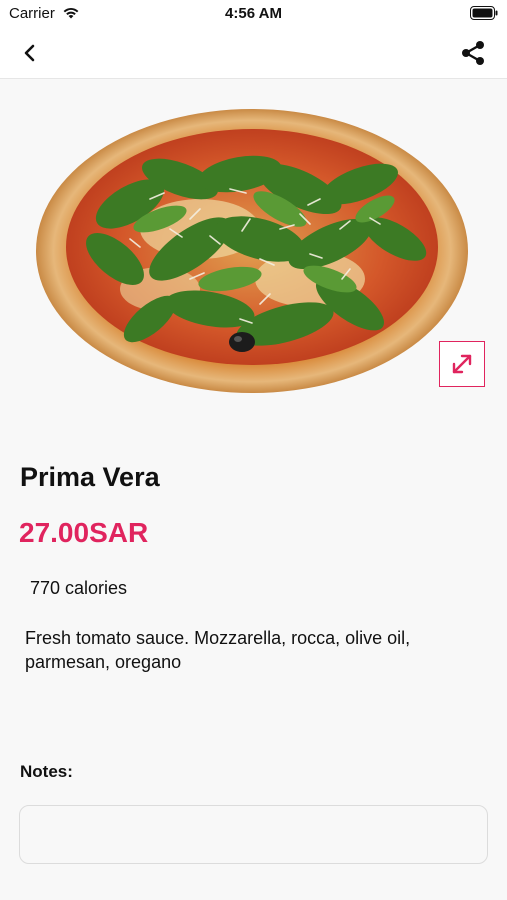 This screenshot has width=507, height=900. I want to click on chevron-left-icon, so click(29, 53).